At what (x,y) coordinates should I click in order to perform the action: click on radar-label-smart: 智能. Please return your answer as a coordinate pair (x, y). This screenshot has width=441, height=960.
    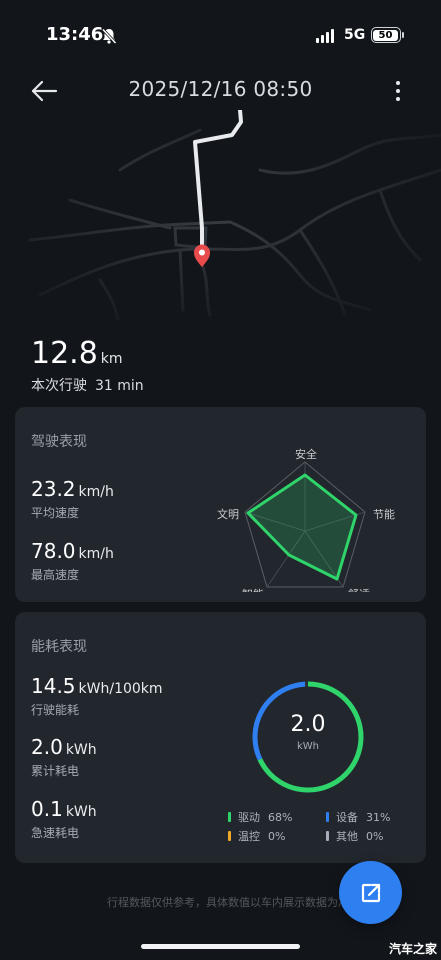
    Looking at the image, I should click on (253, 589).